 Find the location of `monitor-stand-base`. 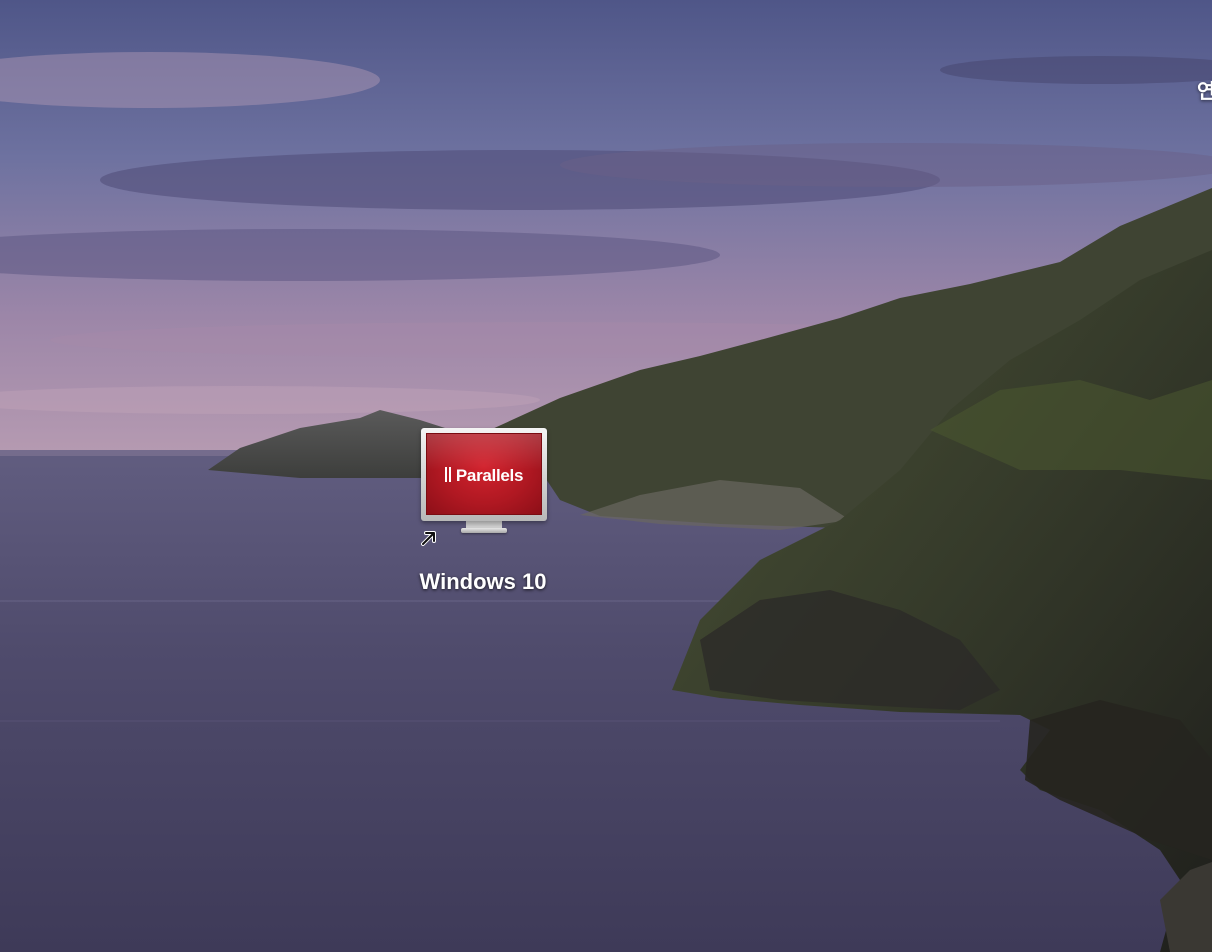

monitor-stand-base is located at coordinates (484, 530).